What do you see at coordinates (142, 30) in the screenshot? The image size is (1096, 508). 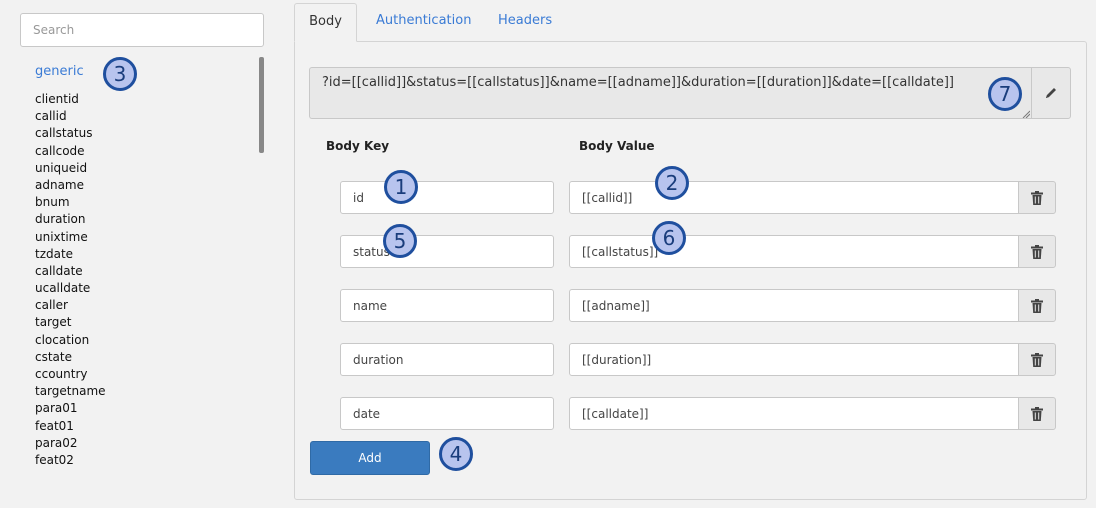 I see `search-input` at bounding box center [142, 30].